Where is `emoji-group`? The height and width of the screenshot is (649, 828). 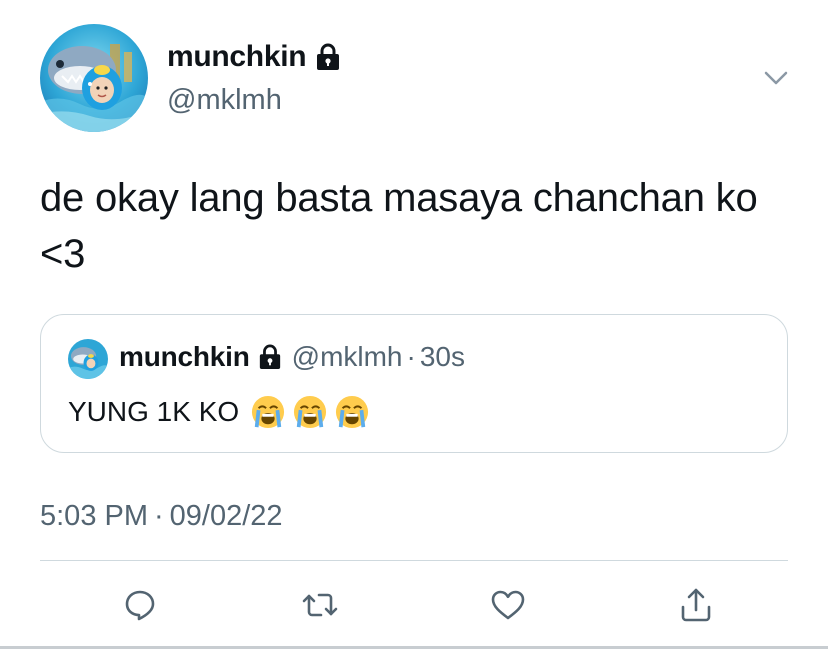
emoji-group is located at coordinates (310, 412).